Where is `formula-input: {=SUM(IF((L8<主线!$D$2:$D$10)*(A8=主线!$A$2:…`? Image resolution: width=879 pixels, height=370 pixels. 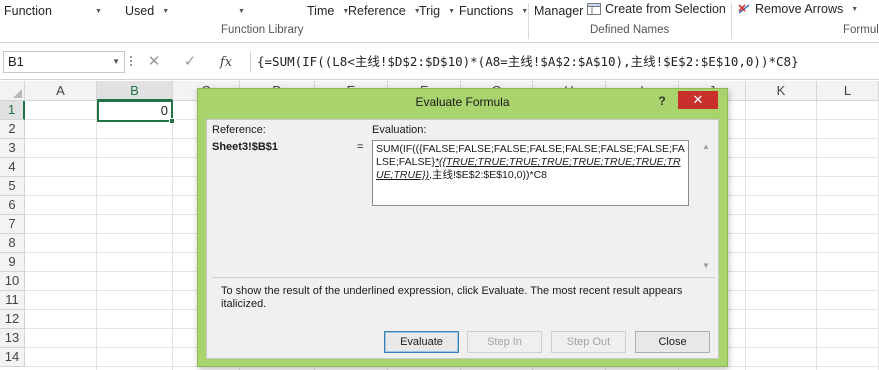 formula-input: {=SUM(IF((L8<主线!$D$2:$D$10)*(A8=主线!$A$2:… is located at coordinates (564, 62).